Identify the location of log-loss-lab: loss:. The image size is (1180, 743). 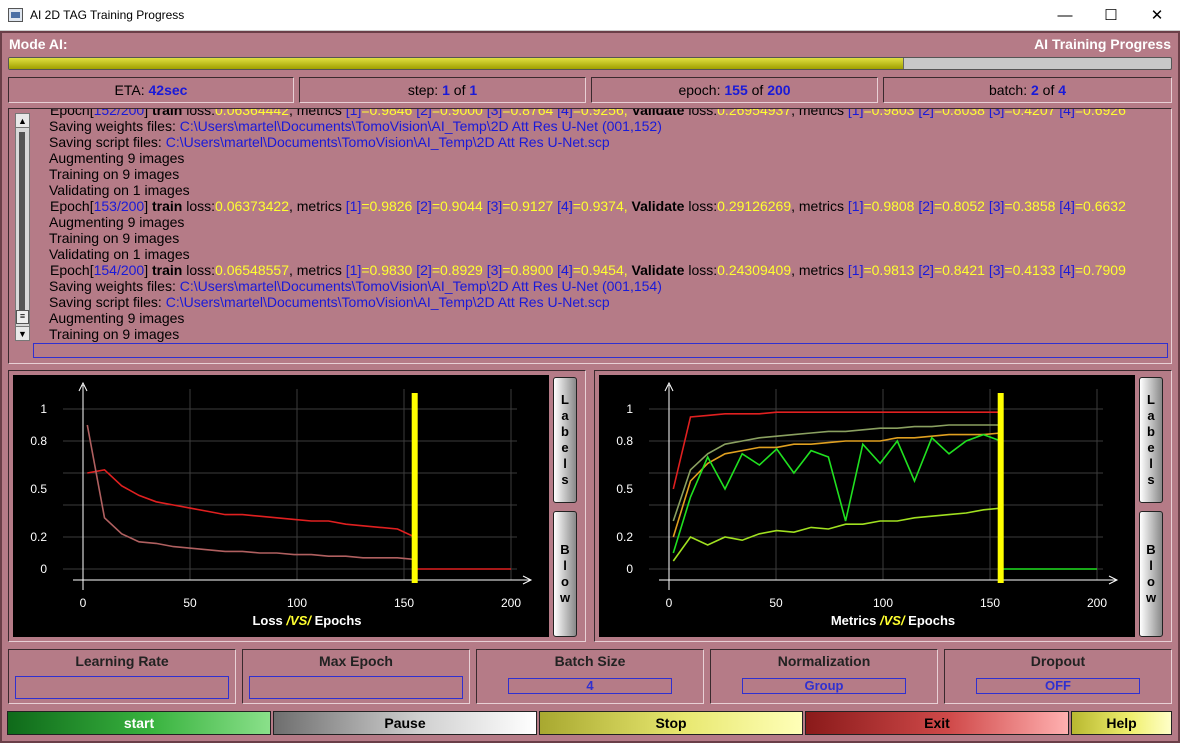
(199, 113).